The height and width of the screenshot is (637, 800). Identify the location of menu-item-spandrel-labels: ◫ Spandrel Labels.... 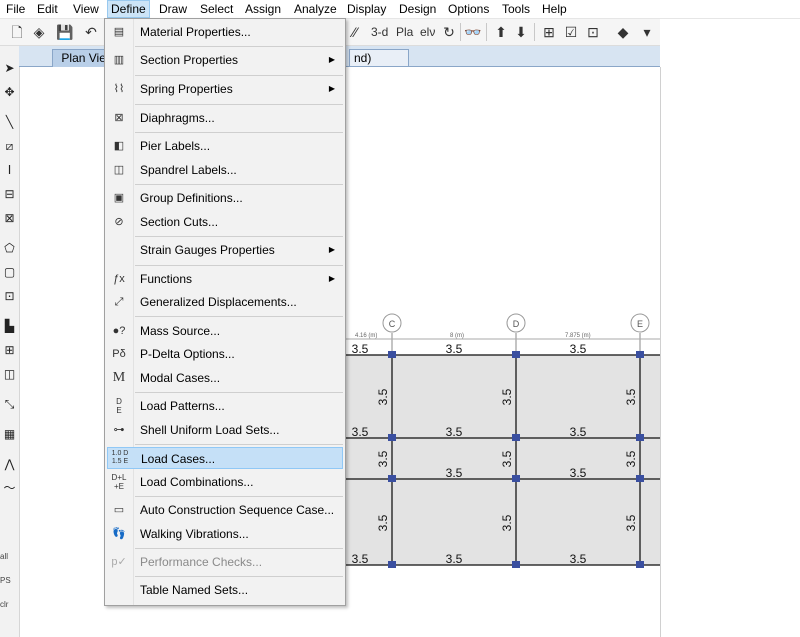
(225, 170).